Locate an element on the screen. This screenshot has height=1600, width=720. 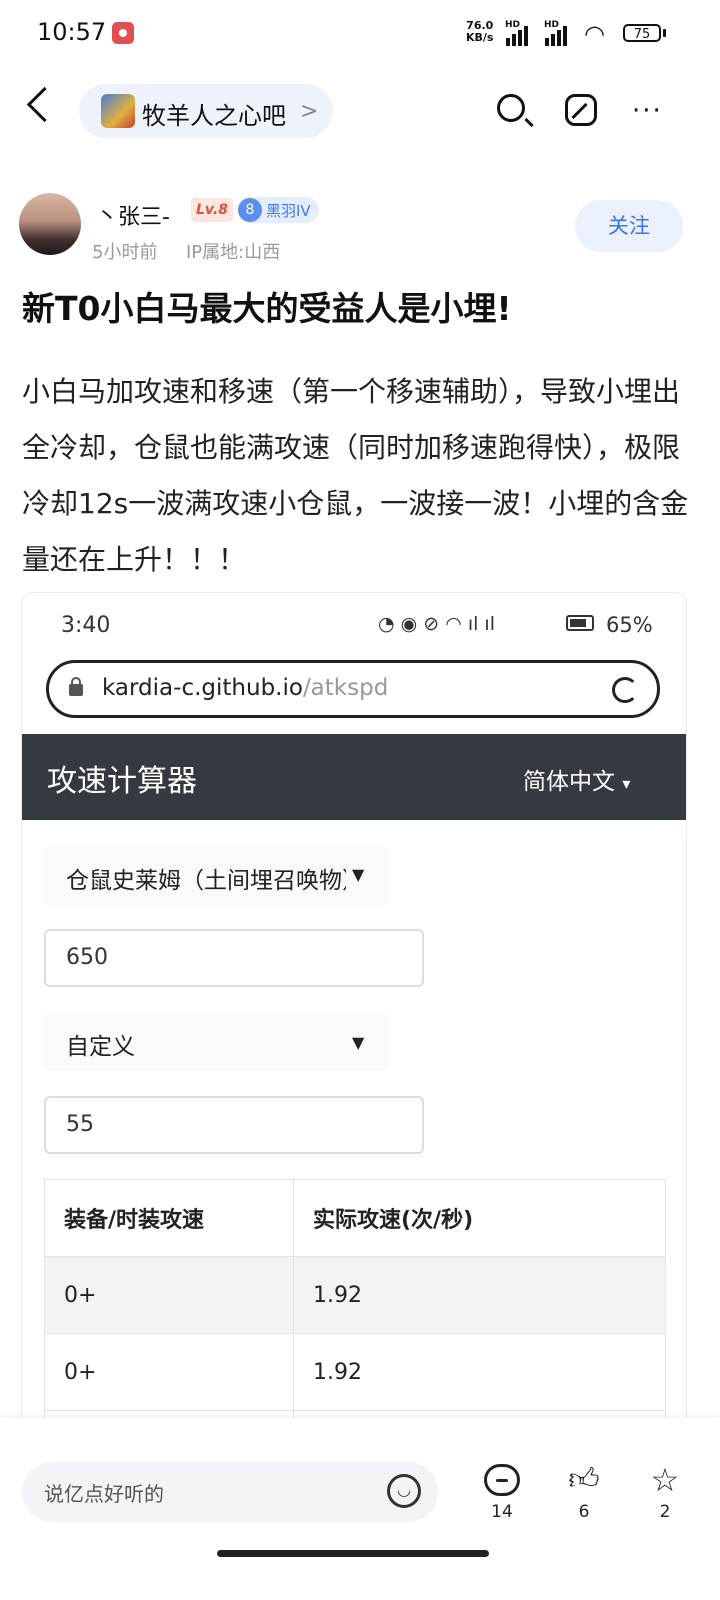
base-value-input: 650 is located at coordinates (234, 958).